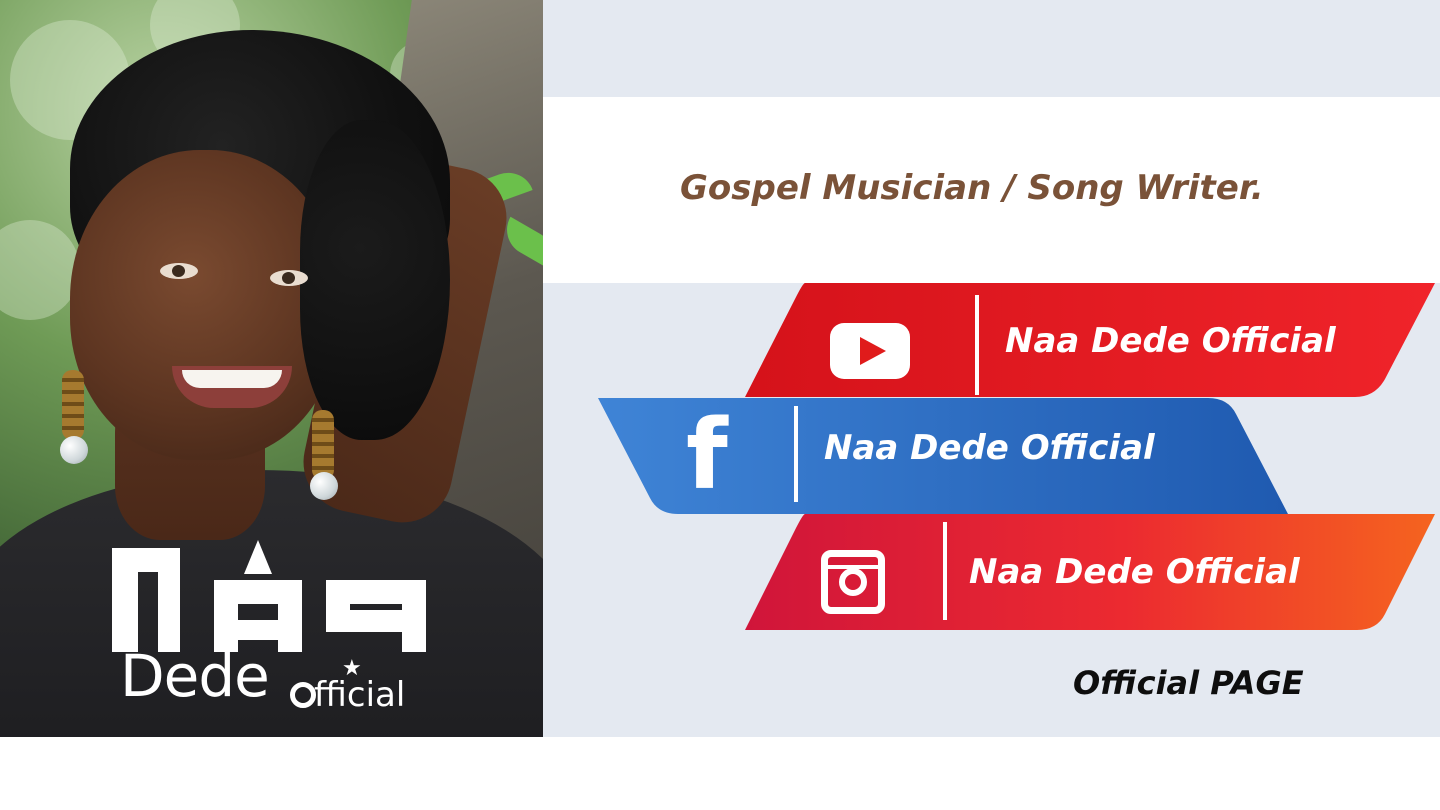  Describe the element at coordinates (989, 448) in the screenshot. I see `facebook-label: Naa Dede Official` at that location.